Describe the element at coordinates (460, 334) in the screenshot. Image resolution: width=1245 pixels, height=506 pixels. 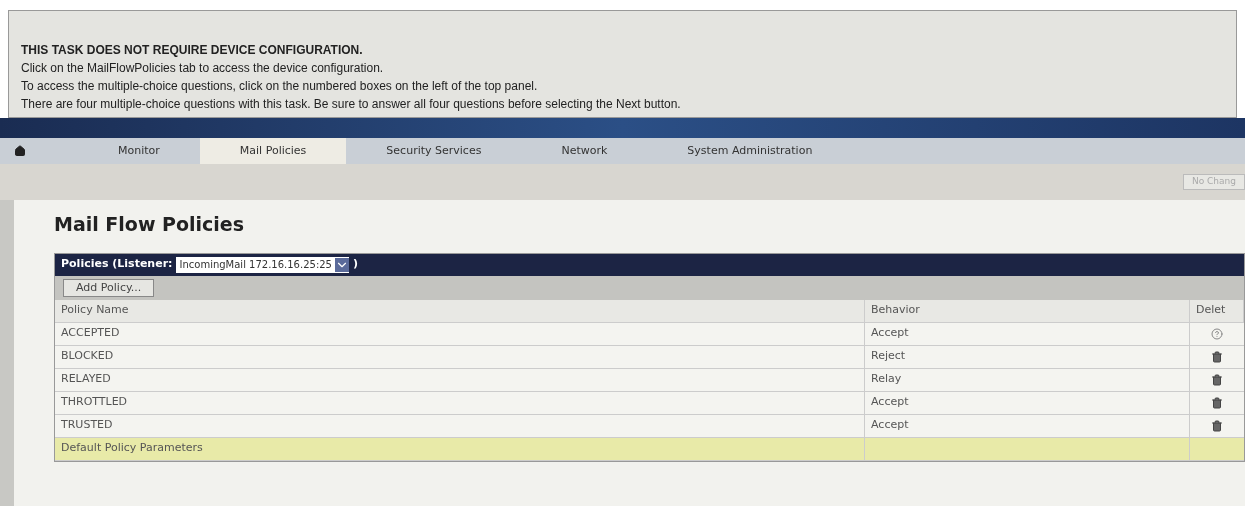
I see `policy-name-cell: ACCEPTED` at that location.